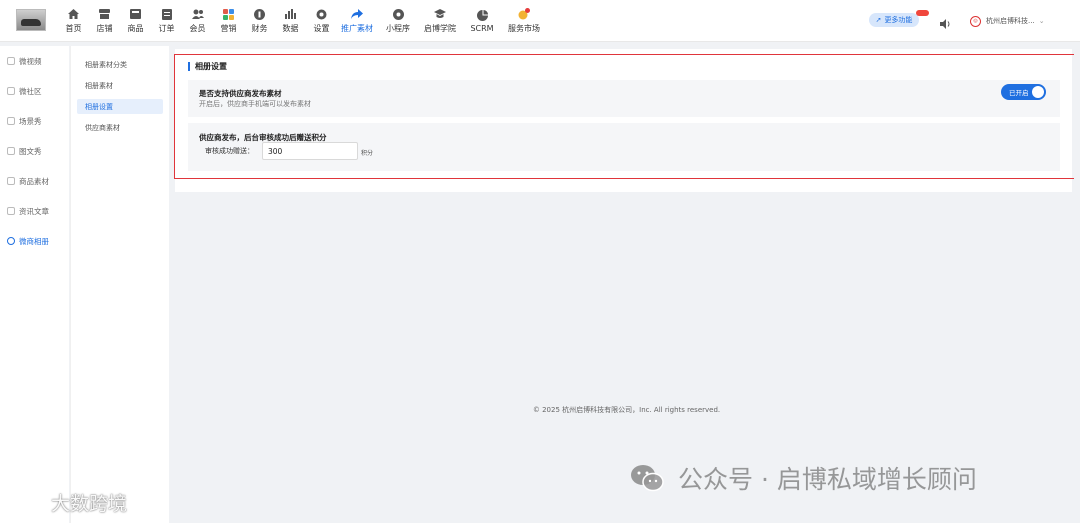  Describe the element at coordinates (945, 22) in the screenshot. I see `speaker-icon` at that location.